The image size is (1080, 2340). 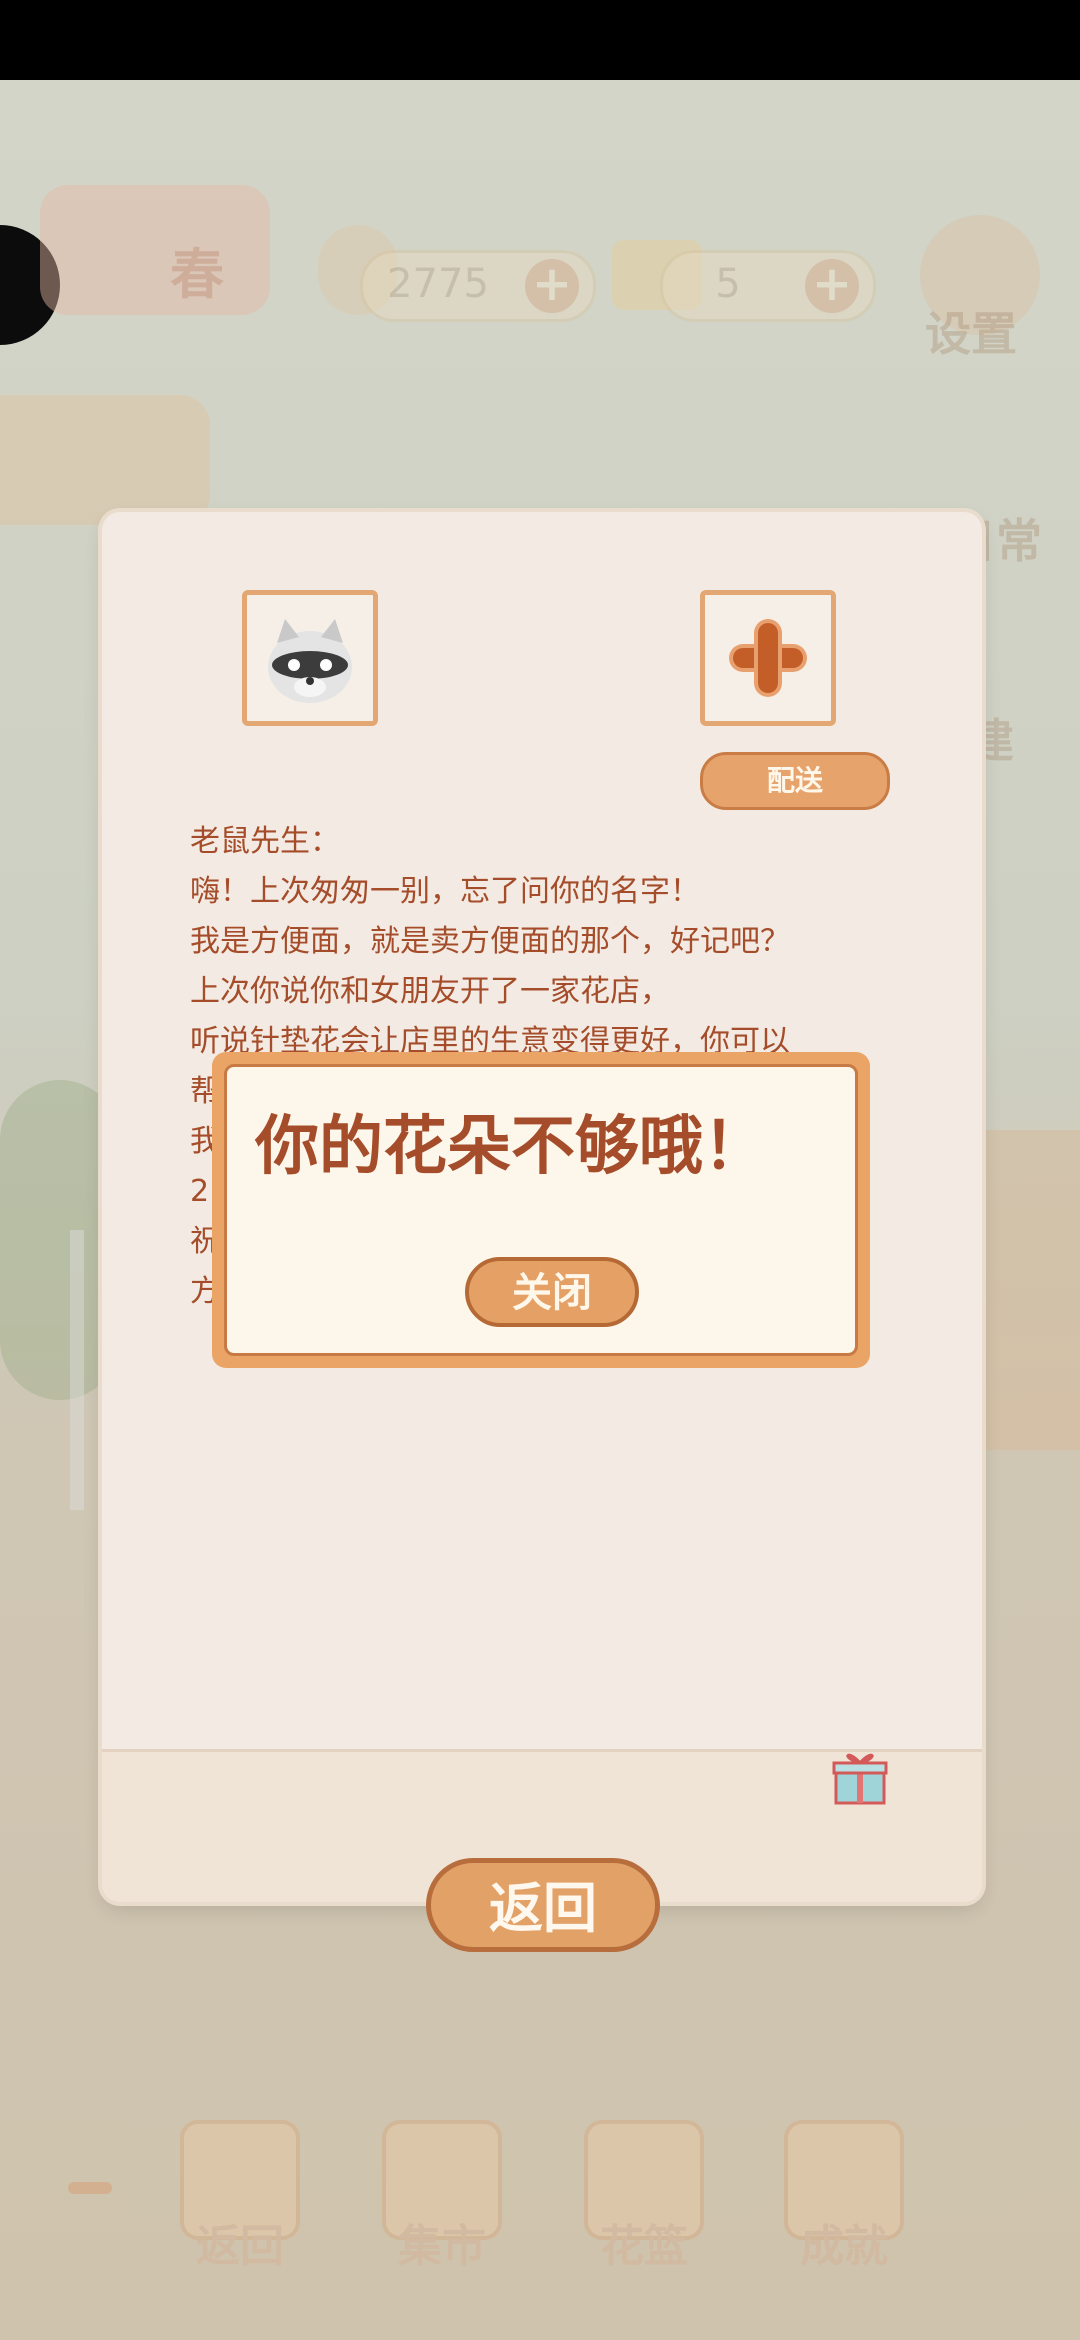 What do you see at coordinates (265, 841) in the screenshot?
I see `letter-line: 老鼠先生：` at bounding box center [265, 841].